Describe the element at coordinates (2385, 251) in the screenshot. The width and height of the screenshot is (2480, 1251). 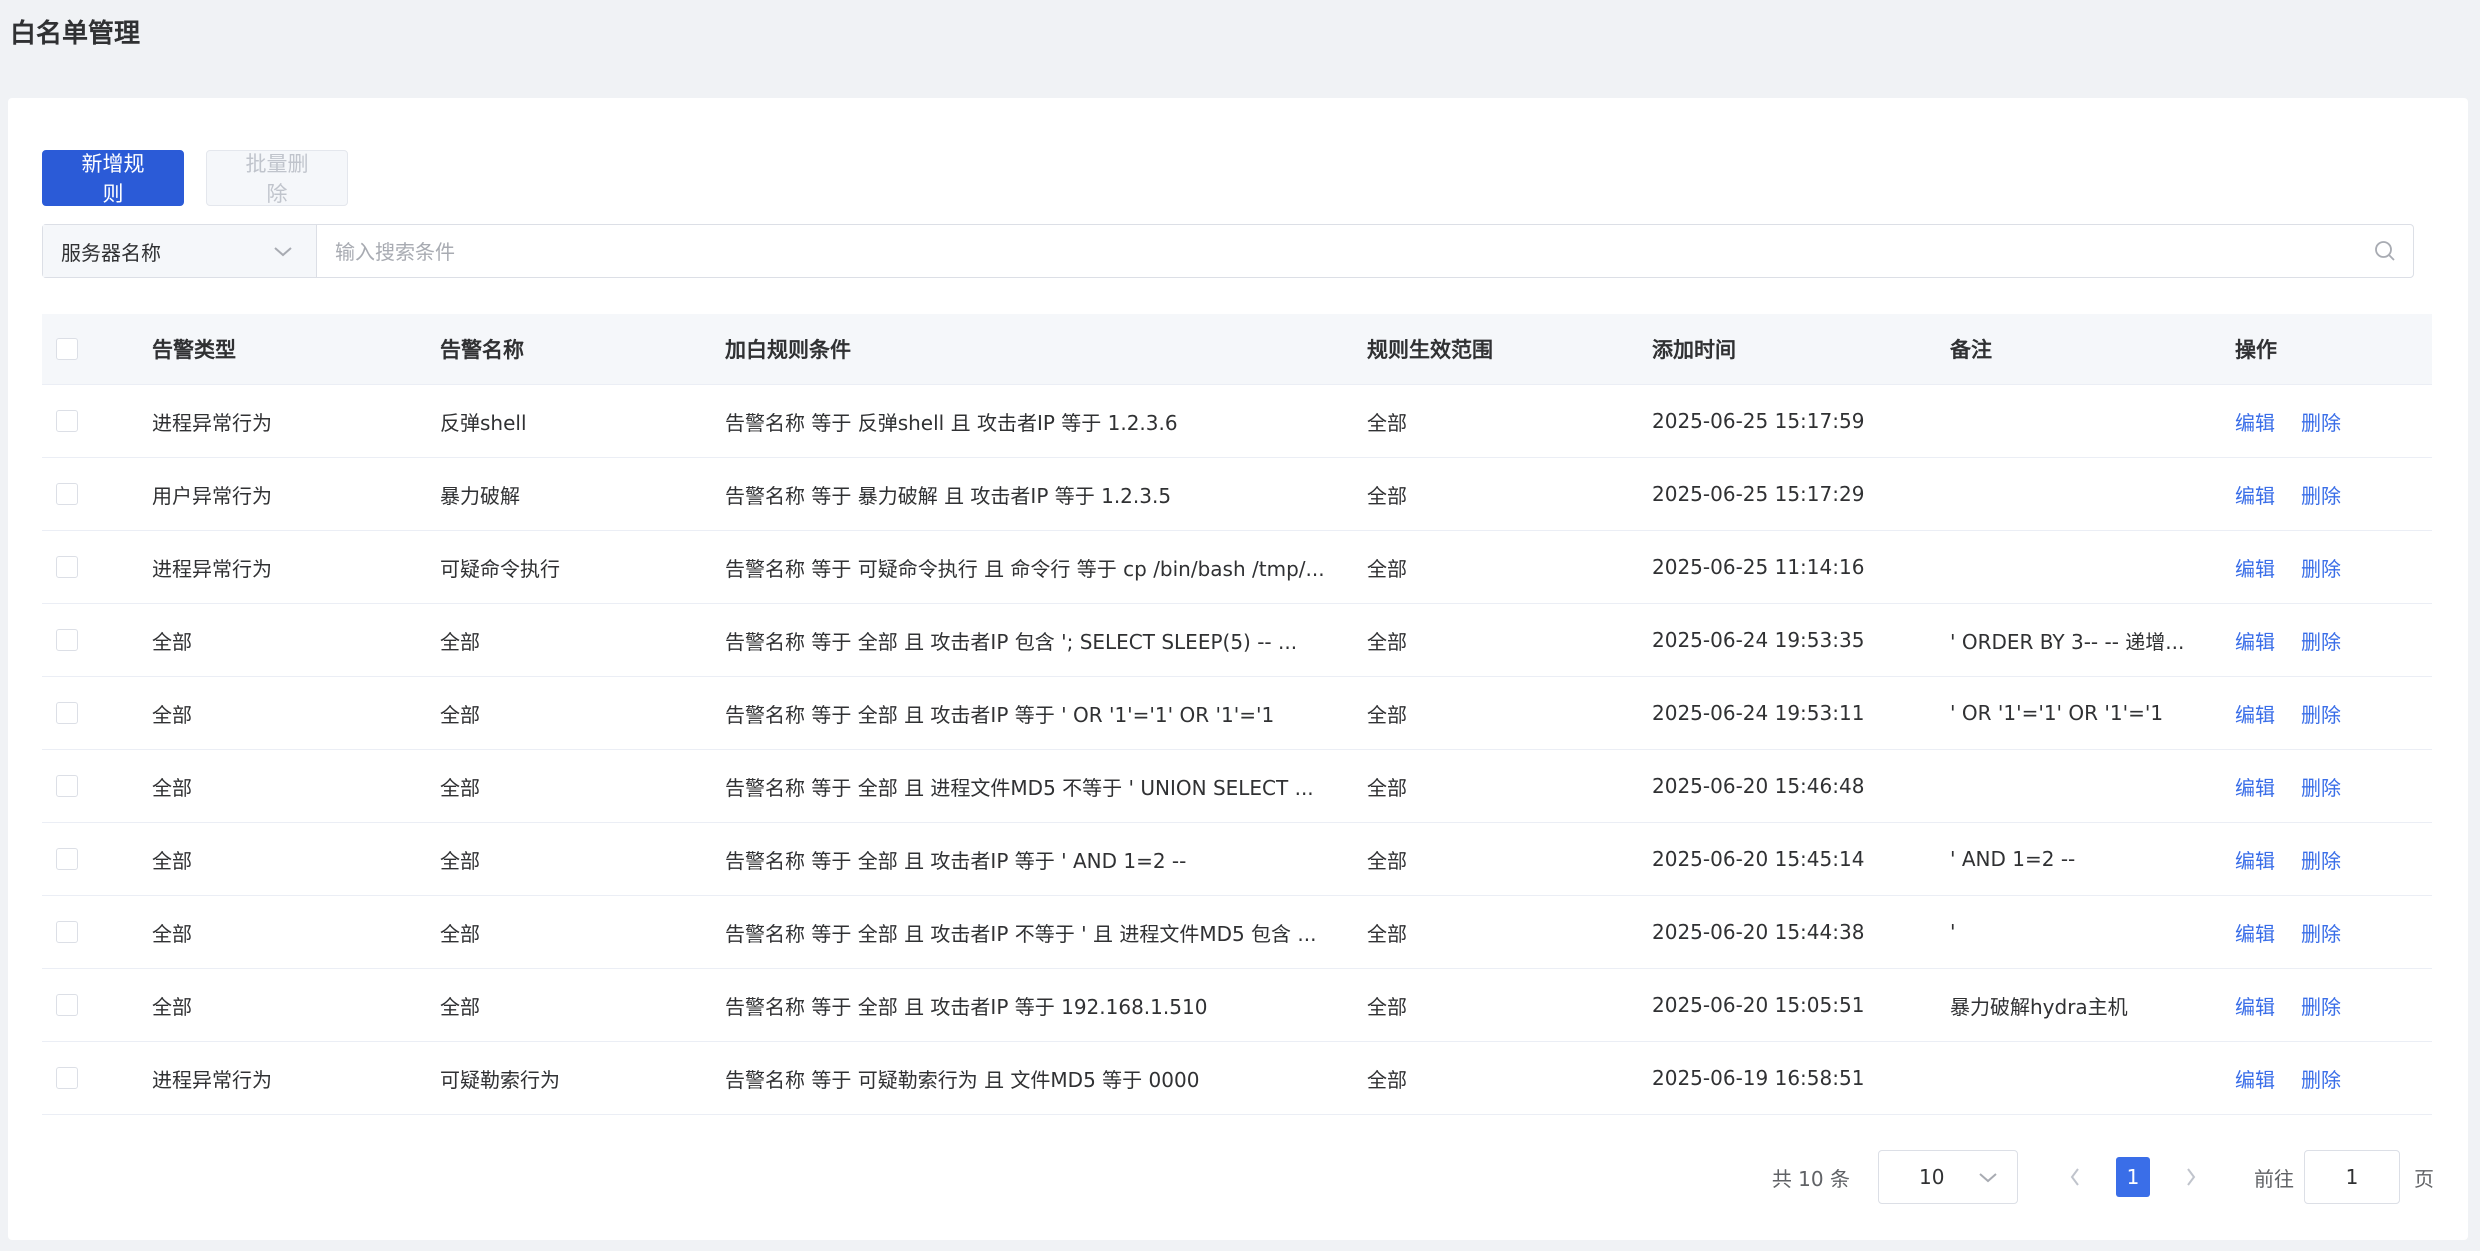
I see `search-icon` at that location.